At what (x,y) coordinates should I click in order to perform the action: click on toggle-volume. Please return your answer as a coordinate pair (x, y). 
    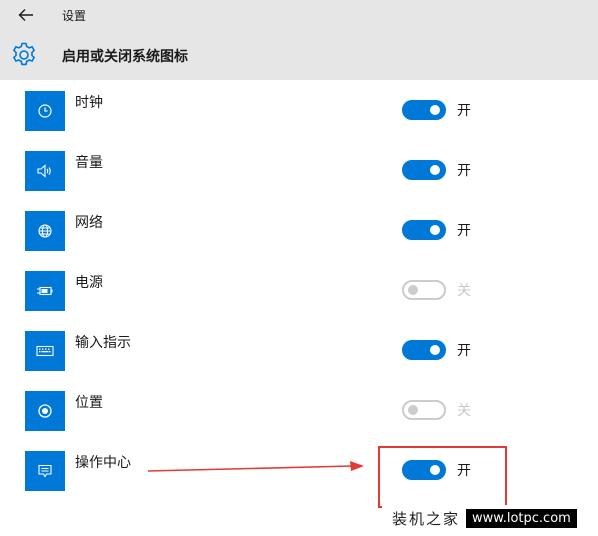
    Looking at the image, I should click on (424, 170).